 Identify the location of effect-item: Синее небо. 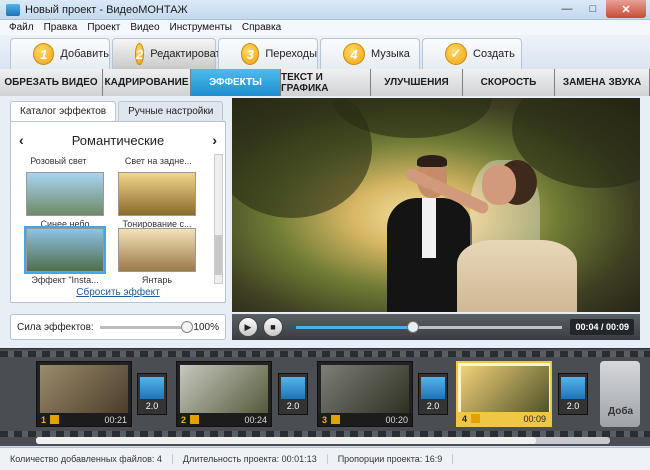
(65, 200).